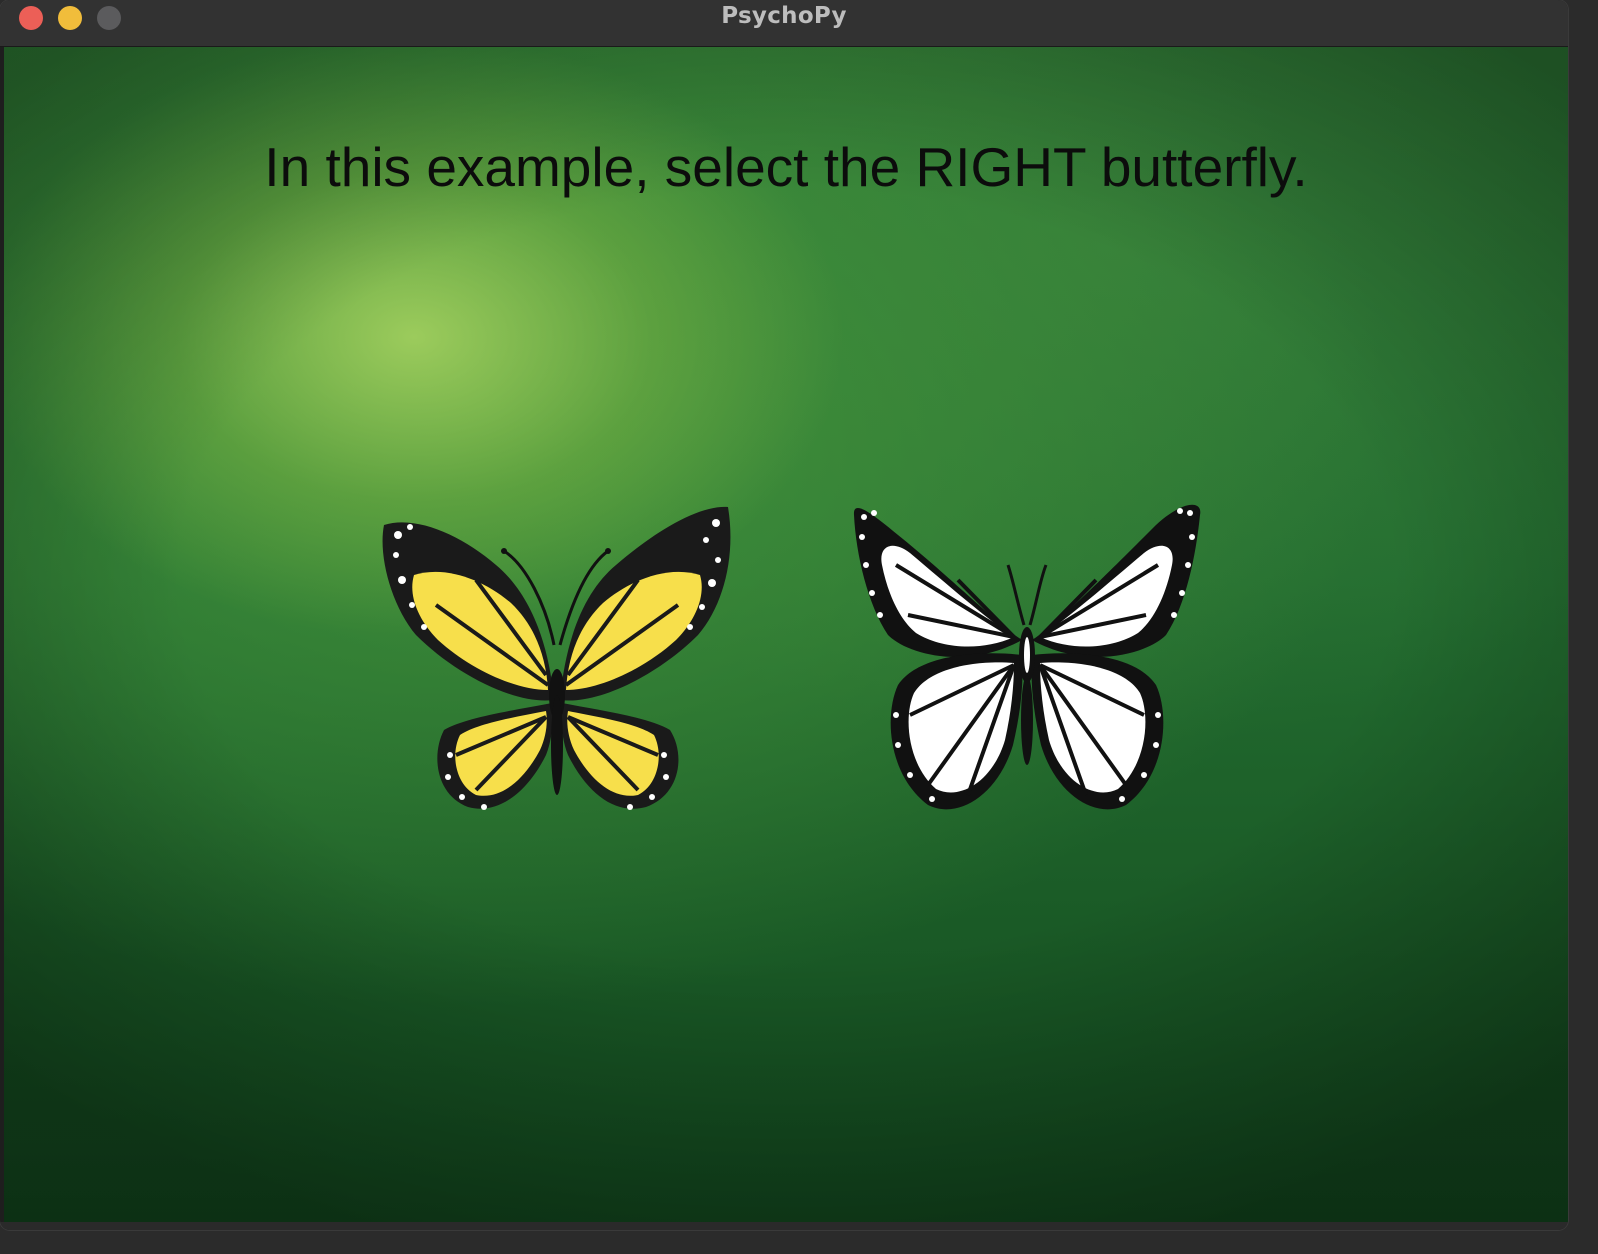 The height and width of the screenshot is (1254, 1598). I want to click on right-butterfly, so click(1028, 635).